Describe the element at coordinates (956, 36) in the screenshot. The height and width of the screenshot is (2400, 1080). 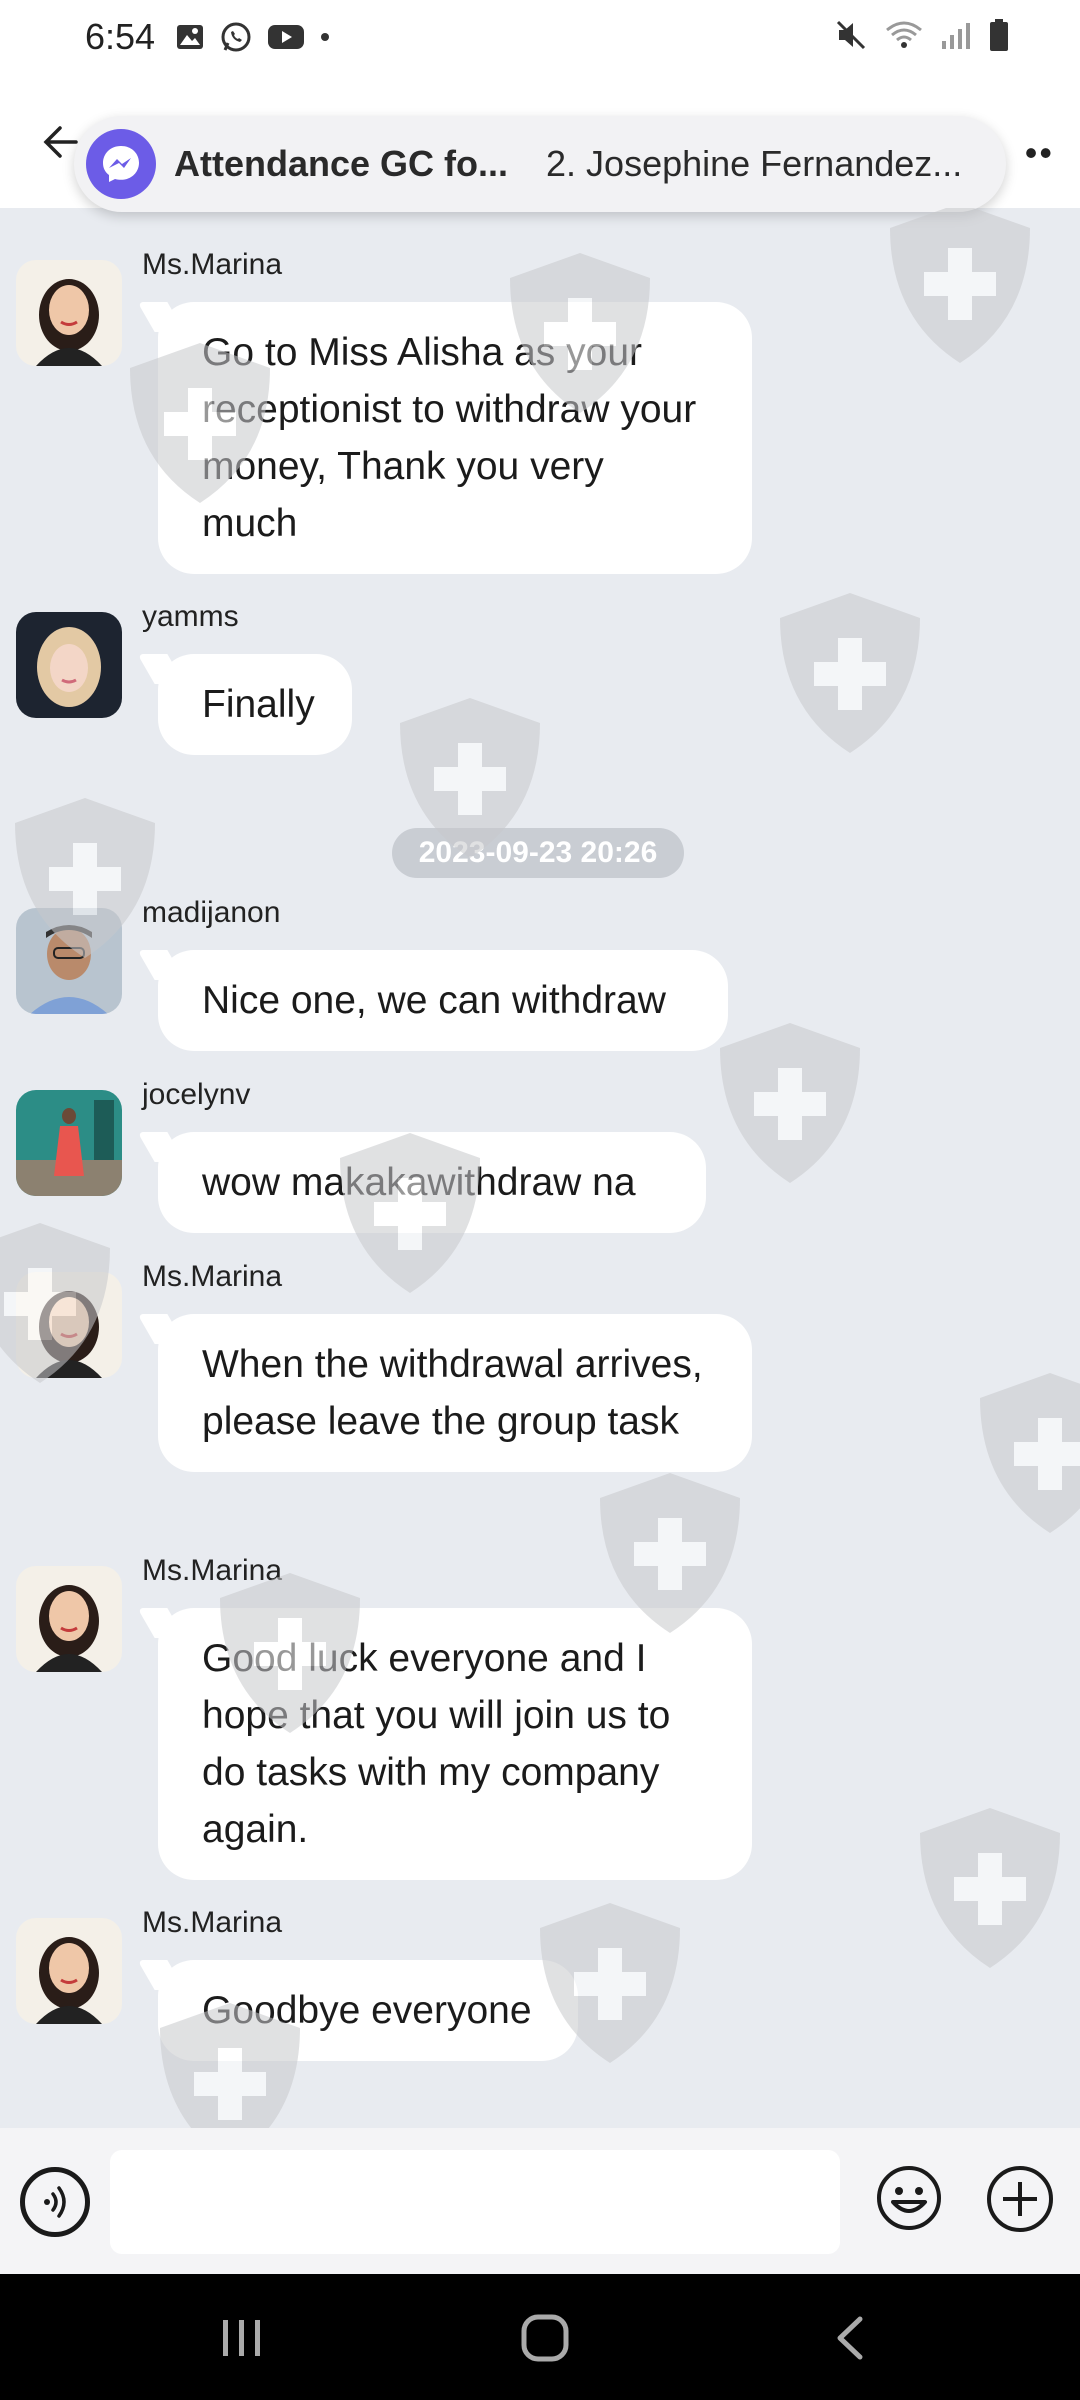
I see `signal-icon` at that location.